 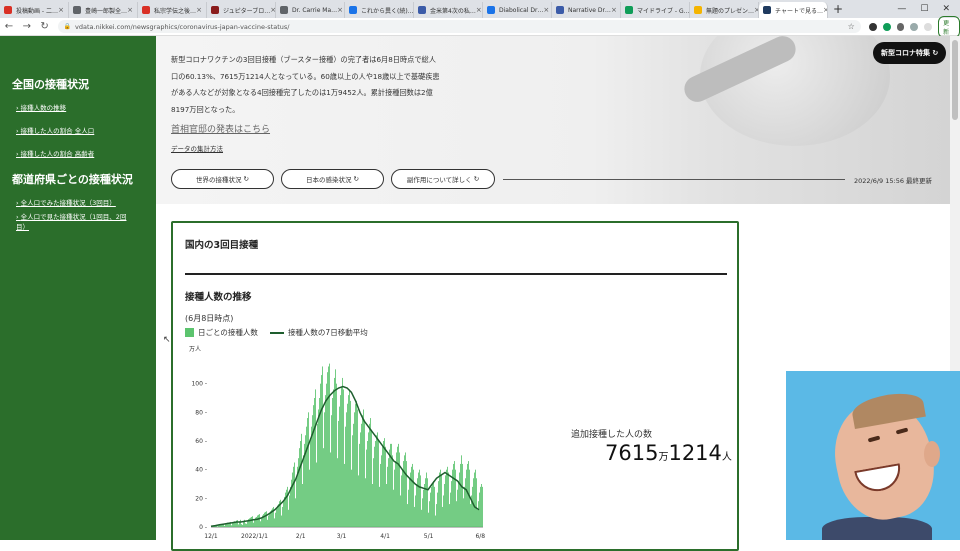 I want to click on close-window-icon: ✕, so click(x=946, y=9).